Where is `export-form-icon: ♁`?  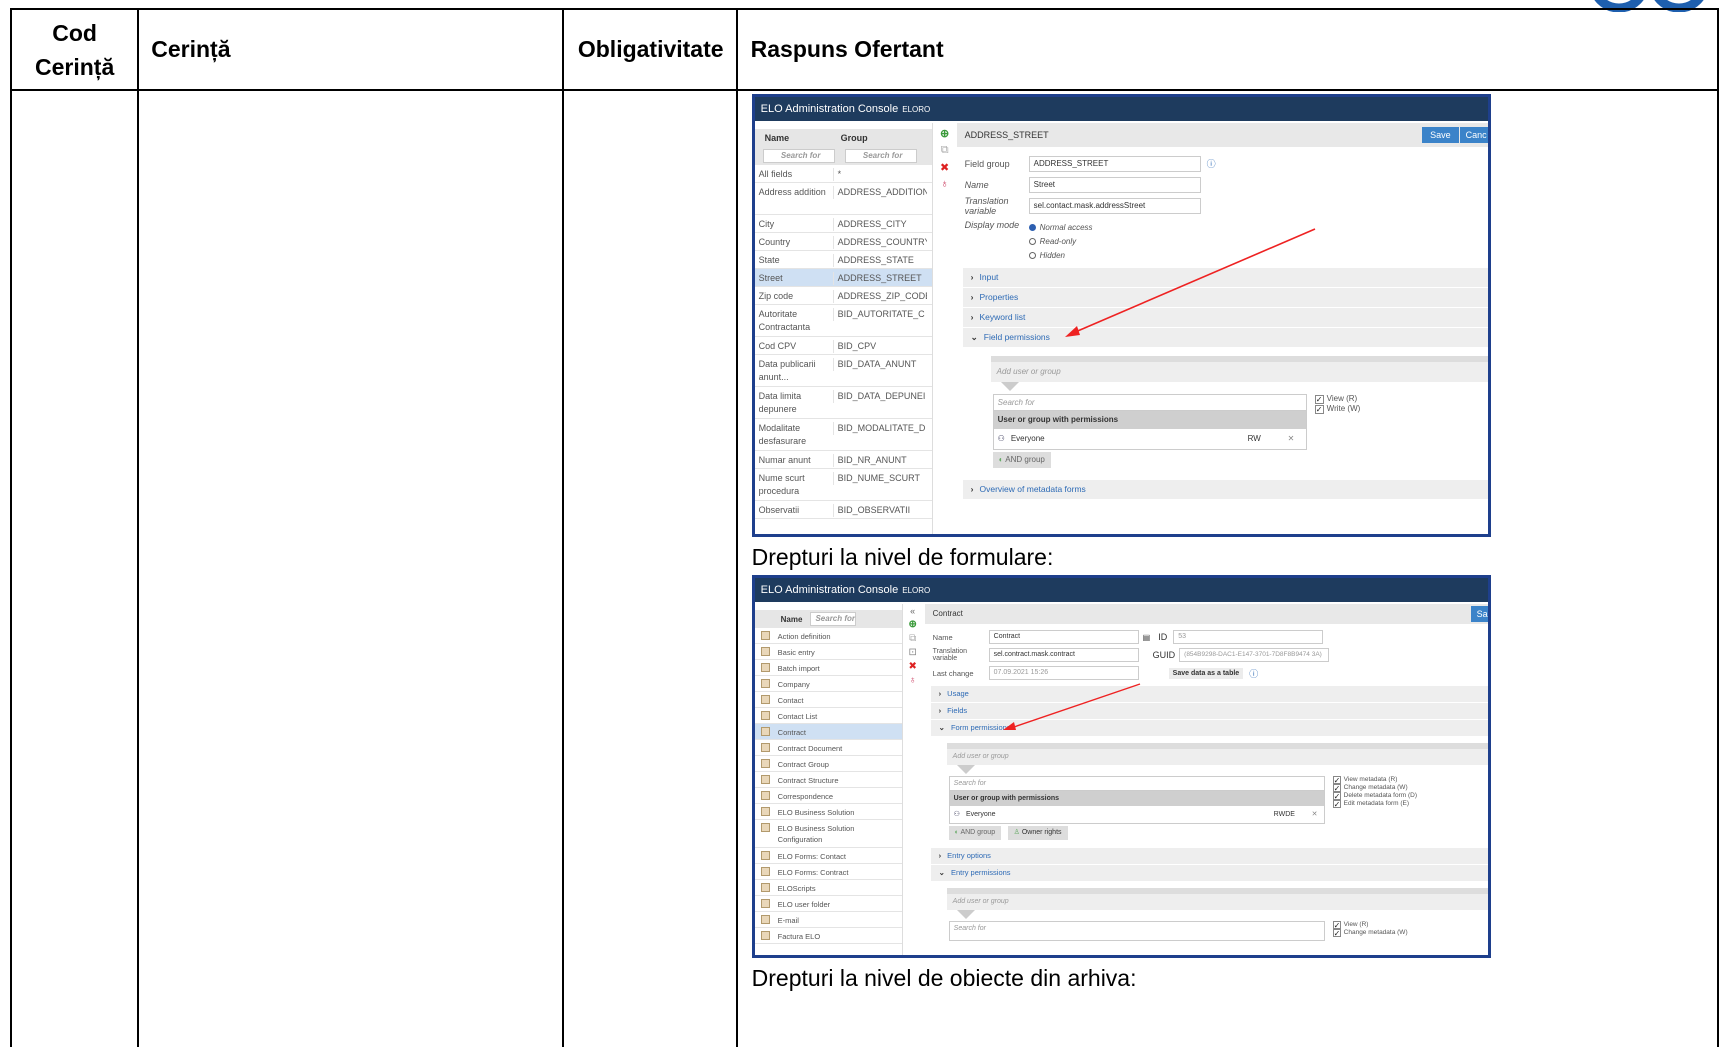
export-form-icon: ♁ is located at coordinates (913, 680).